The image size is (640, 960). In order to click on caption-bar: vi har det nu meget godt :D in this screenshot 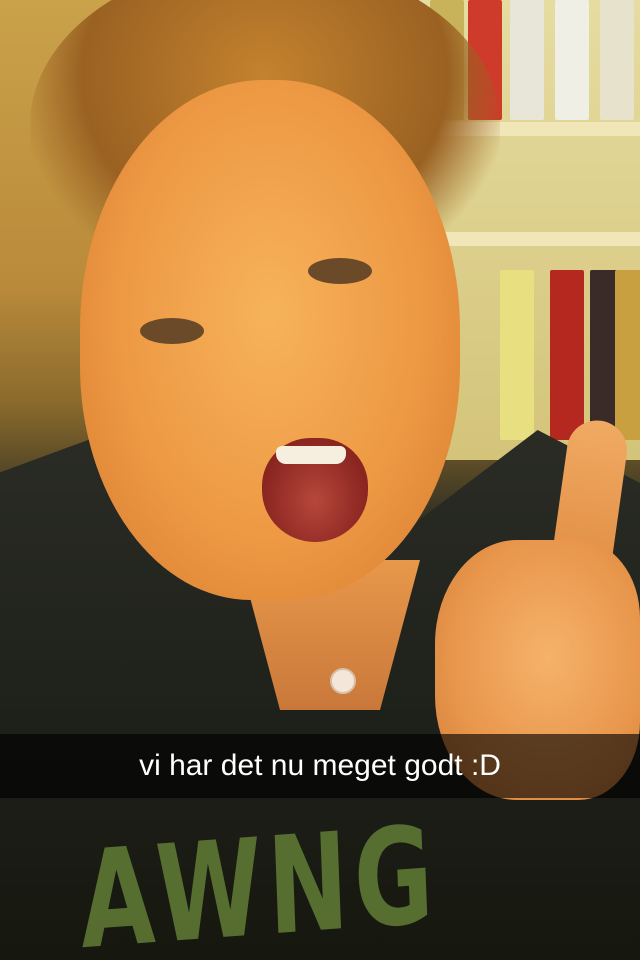, I will do `click(320, 766)`.